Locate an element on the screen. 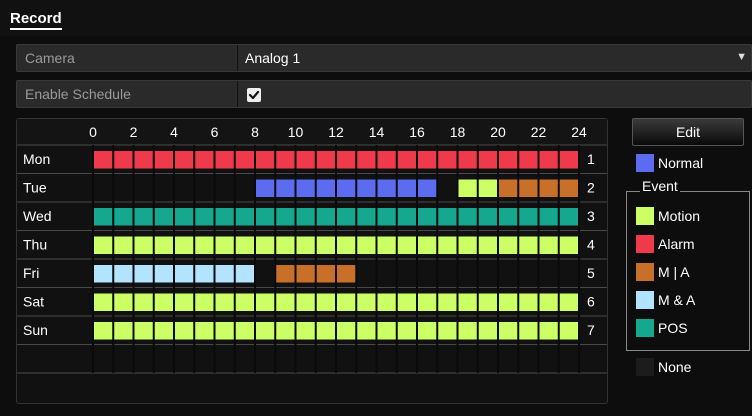  hour-label: 20 is located at coordinates (498, 132).